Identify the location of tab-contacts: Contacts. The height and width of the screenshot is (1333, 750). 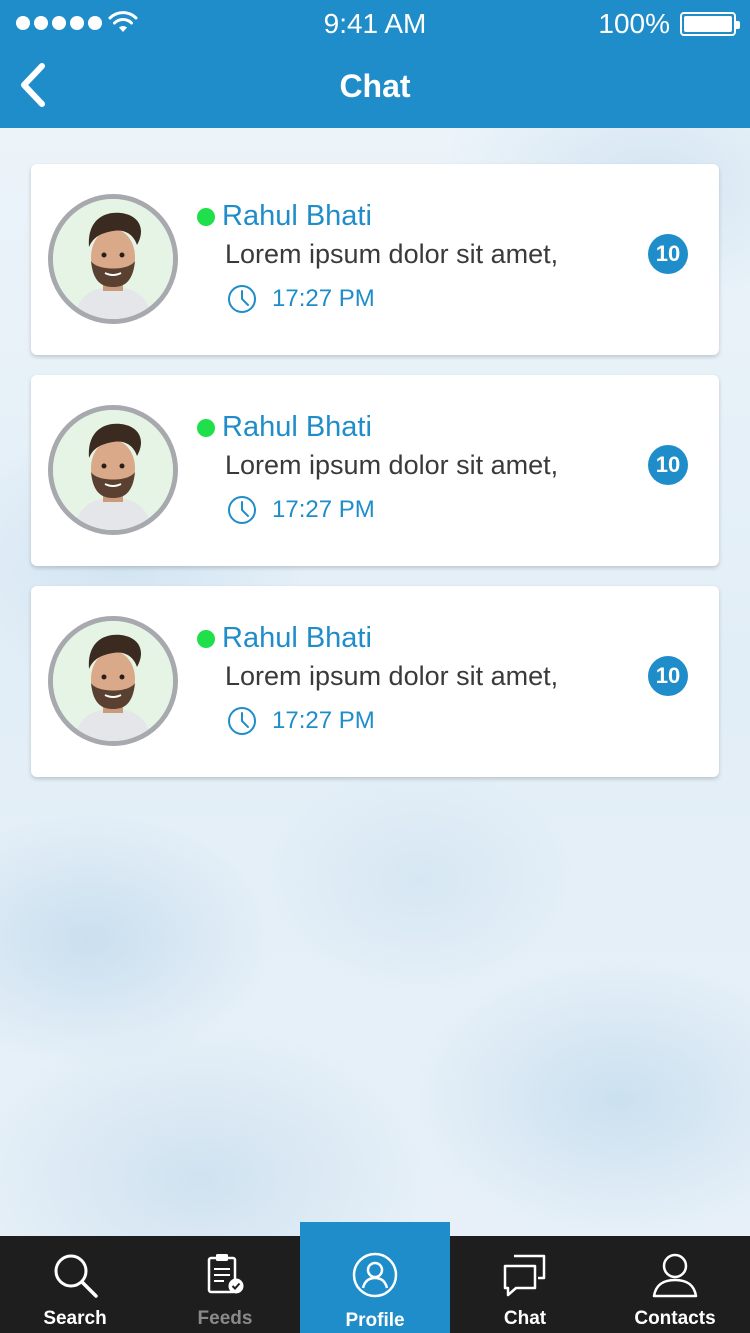
(675, 1284).